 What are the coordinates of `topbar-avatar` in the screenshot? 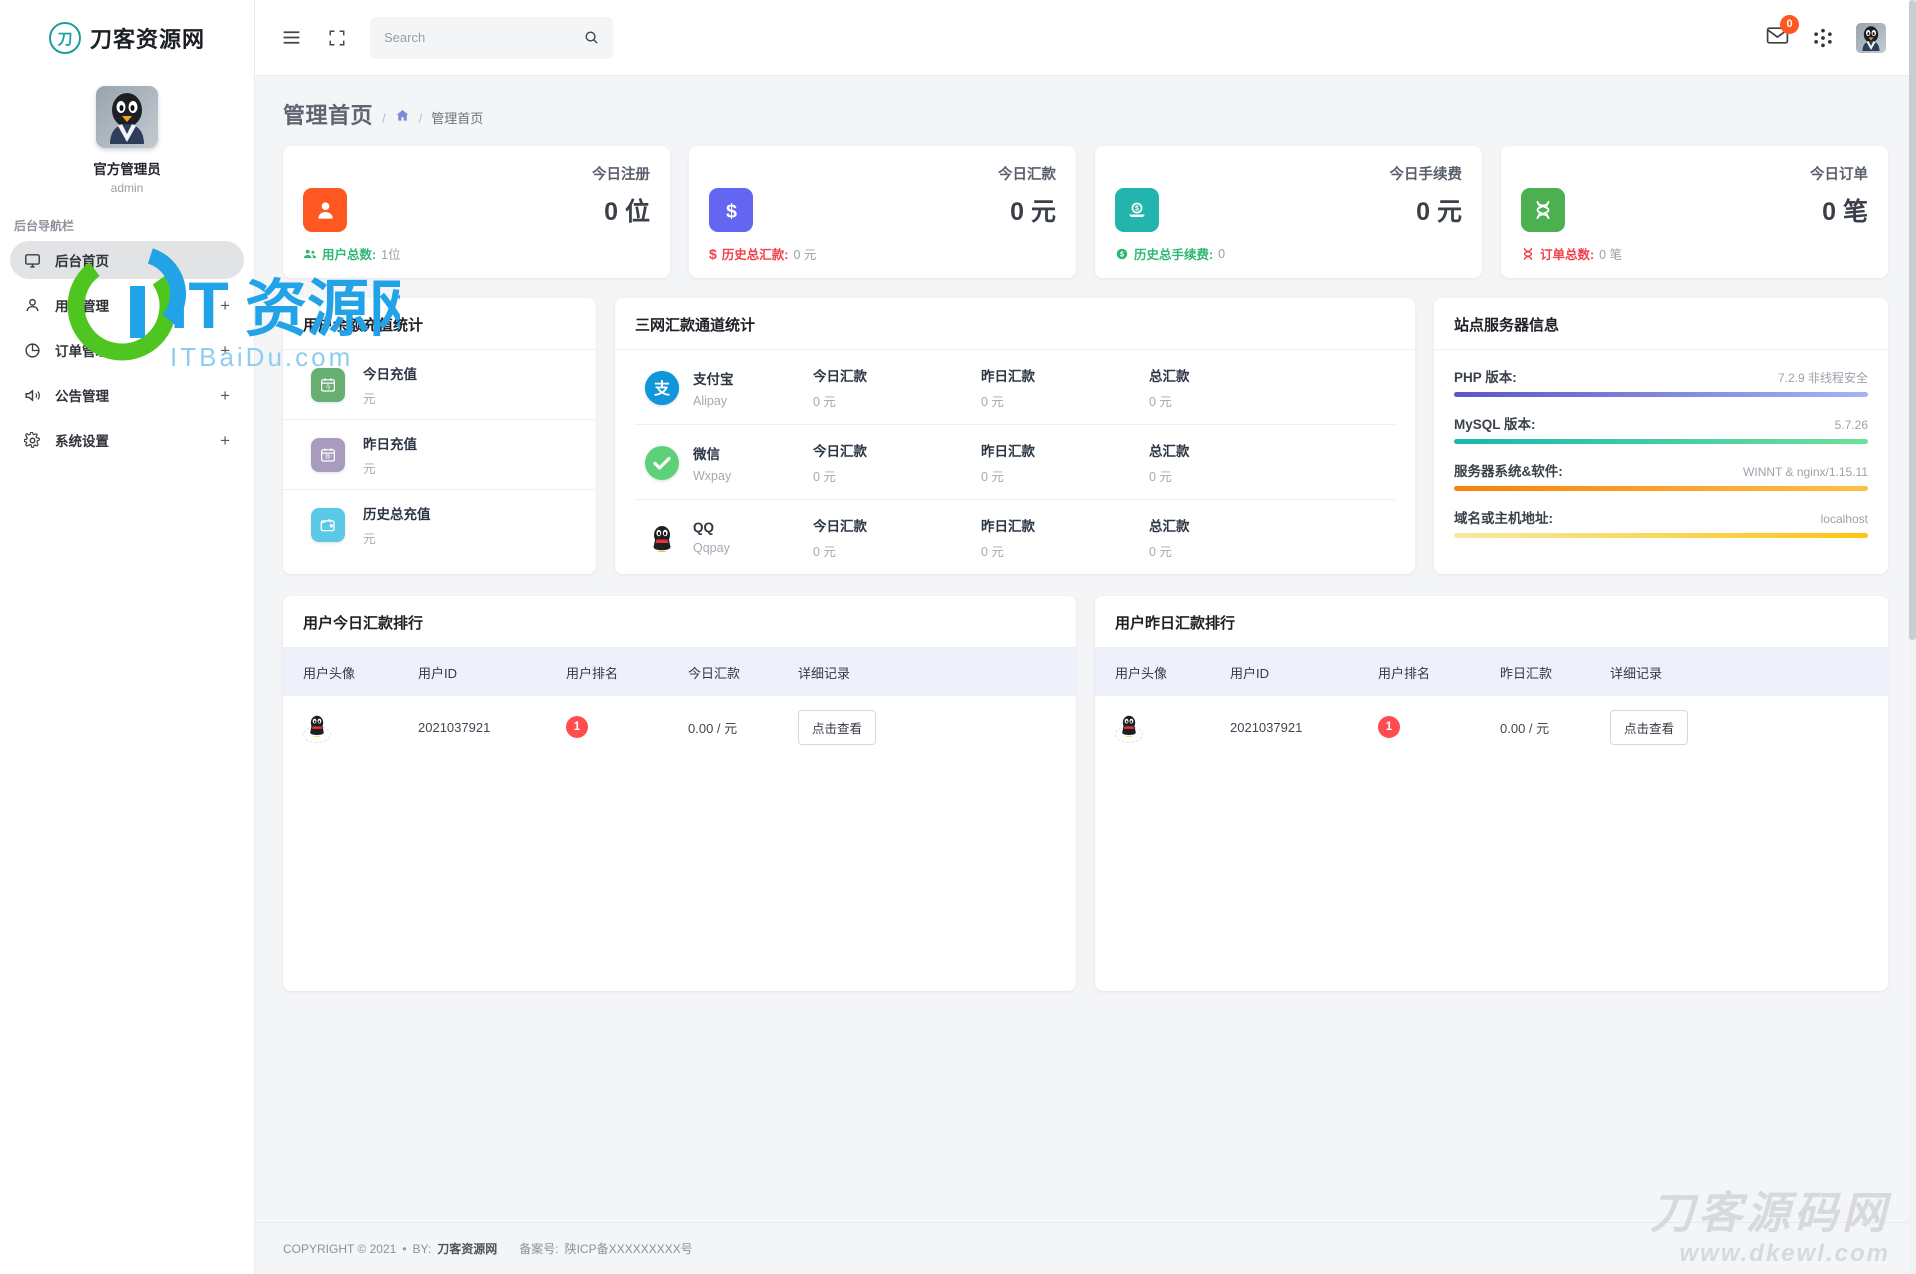 It's located at (1871, 37).